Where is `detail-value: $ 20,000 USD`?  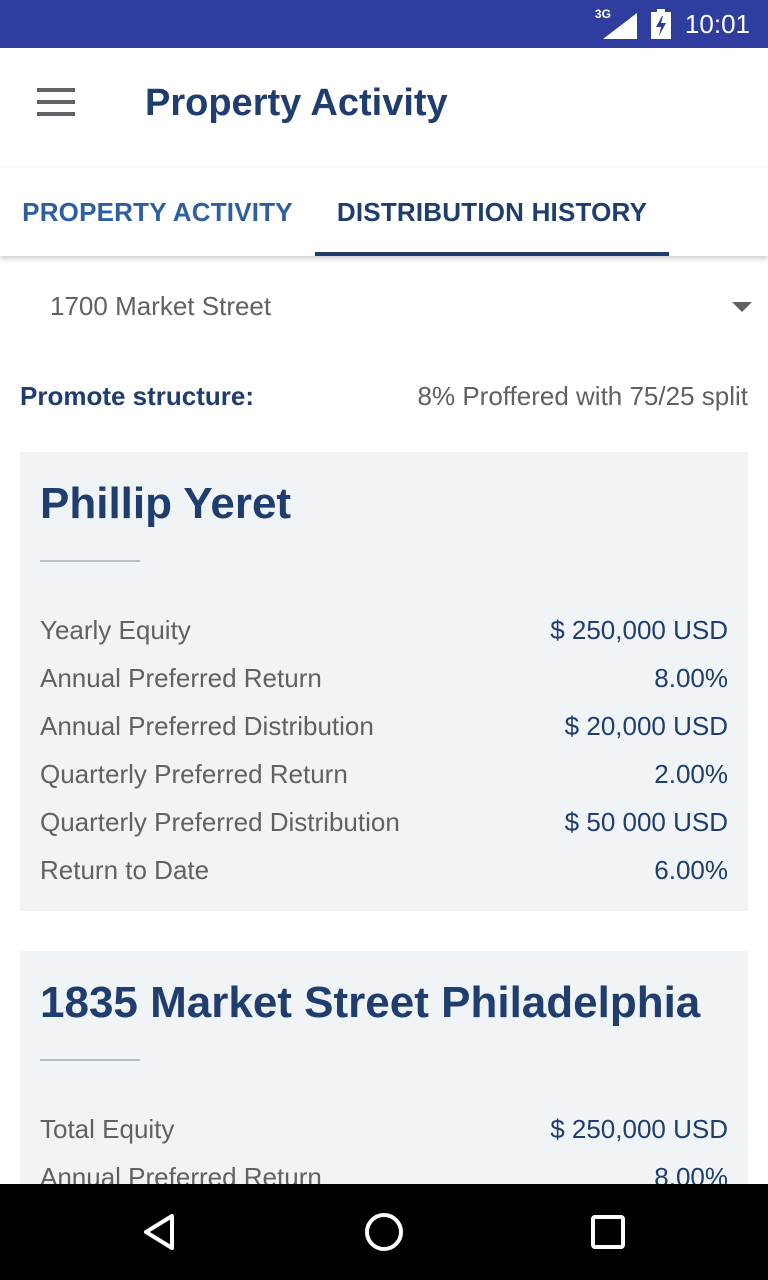
detail-value: $ 20,000 USD is located at coordinates (646, 725).